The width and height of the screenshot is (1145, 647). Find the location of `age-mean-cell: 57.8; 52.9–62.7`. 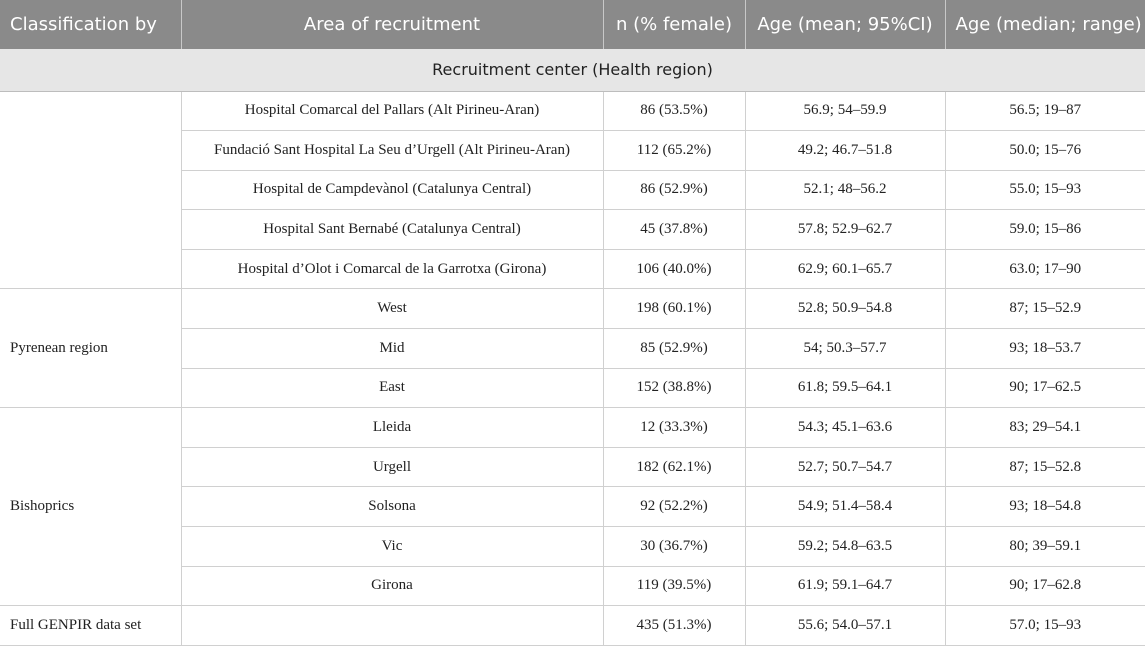

age-mean-cell: 57.8; 52.9–62.7 is located at coordinates (845, 229).